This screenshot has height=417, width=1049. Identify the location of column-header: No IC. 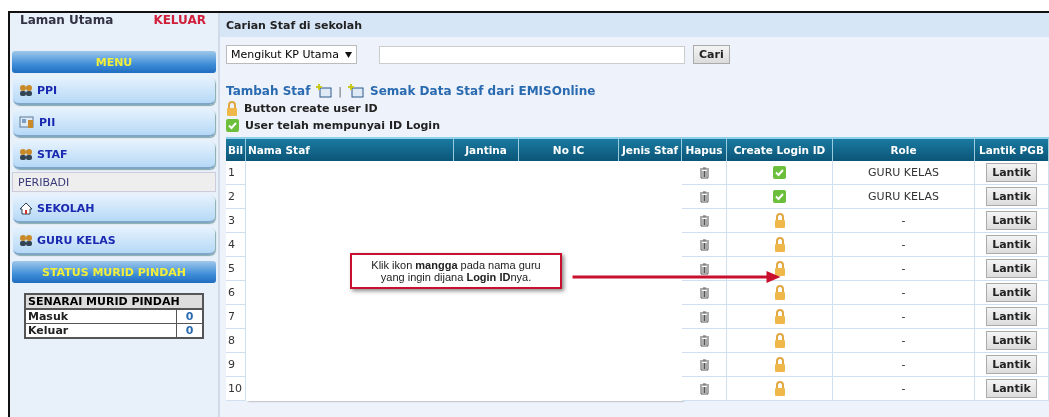
(569, 149).